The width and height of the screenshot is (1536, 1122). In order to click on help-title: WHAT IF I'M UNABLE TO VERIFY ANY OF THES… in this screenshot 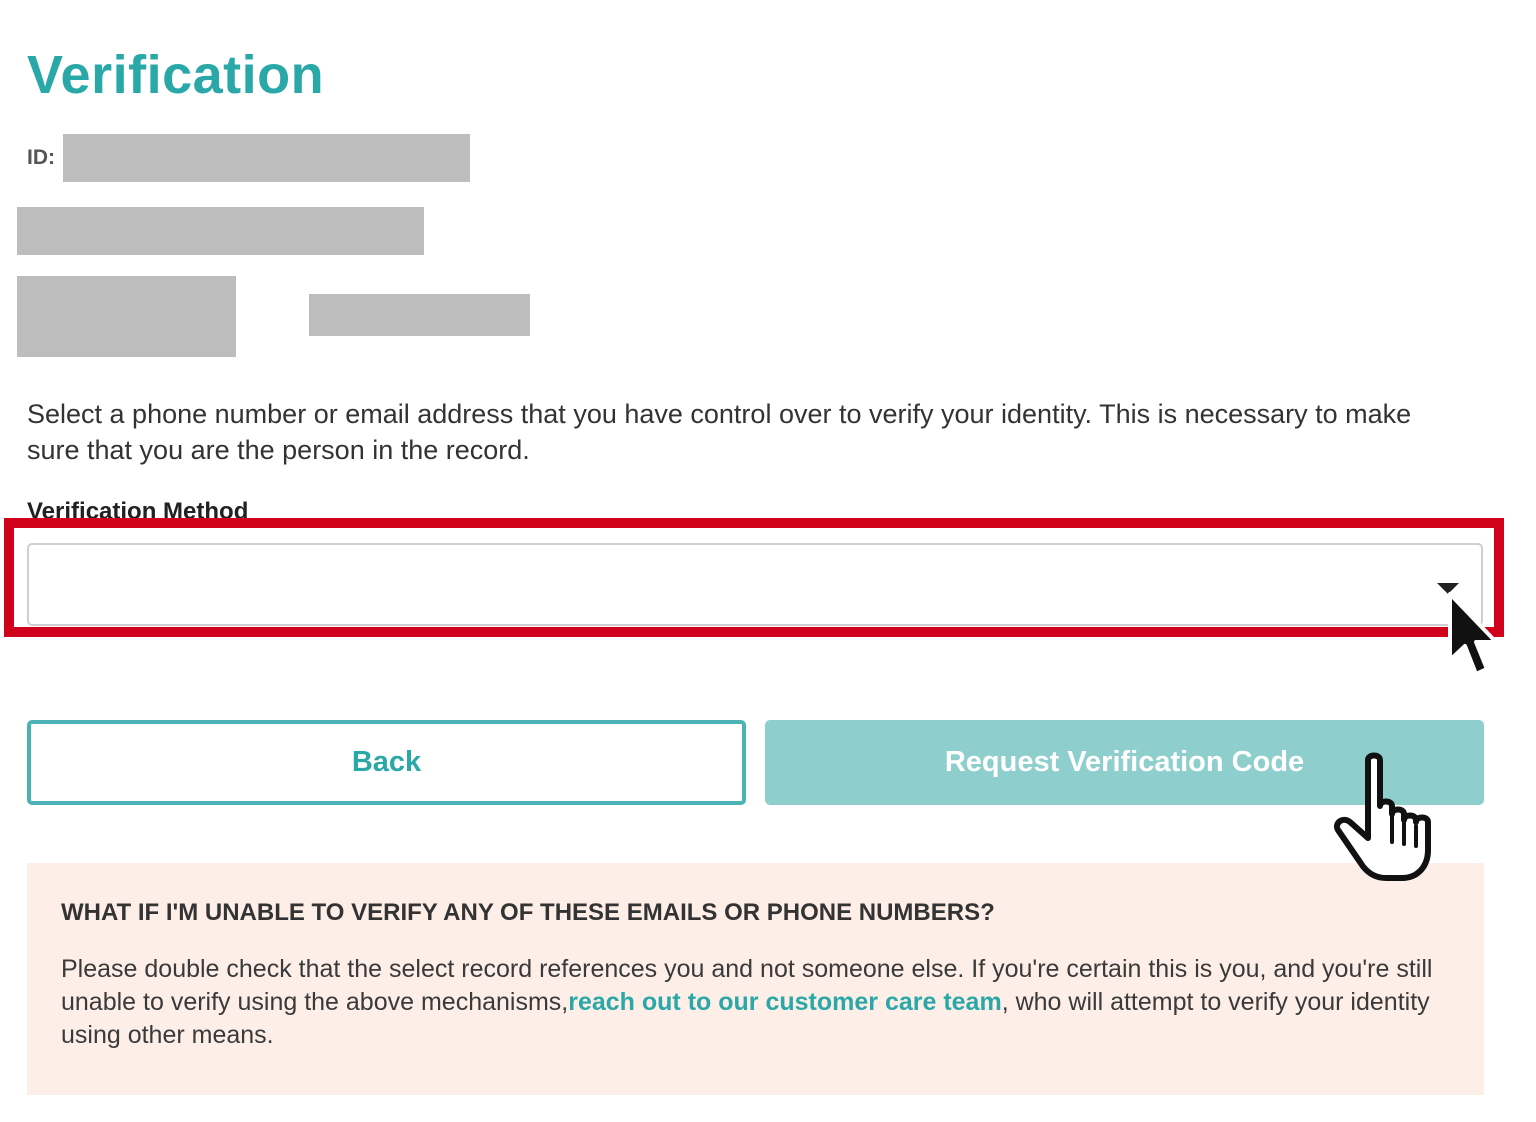, I will do `click(528, 912)`.